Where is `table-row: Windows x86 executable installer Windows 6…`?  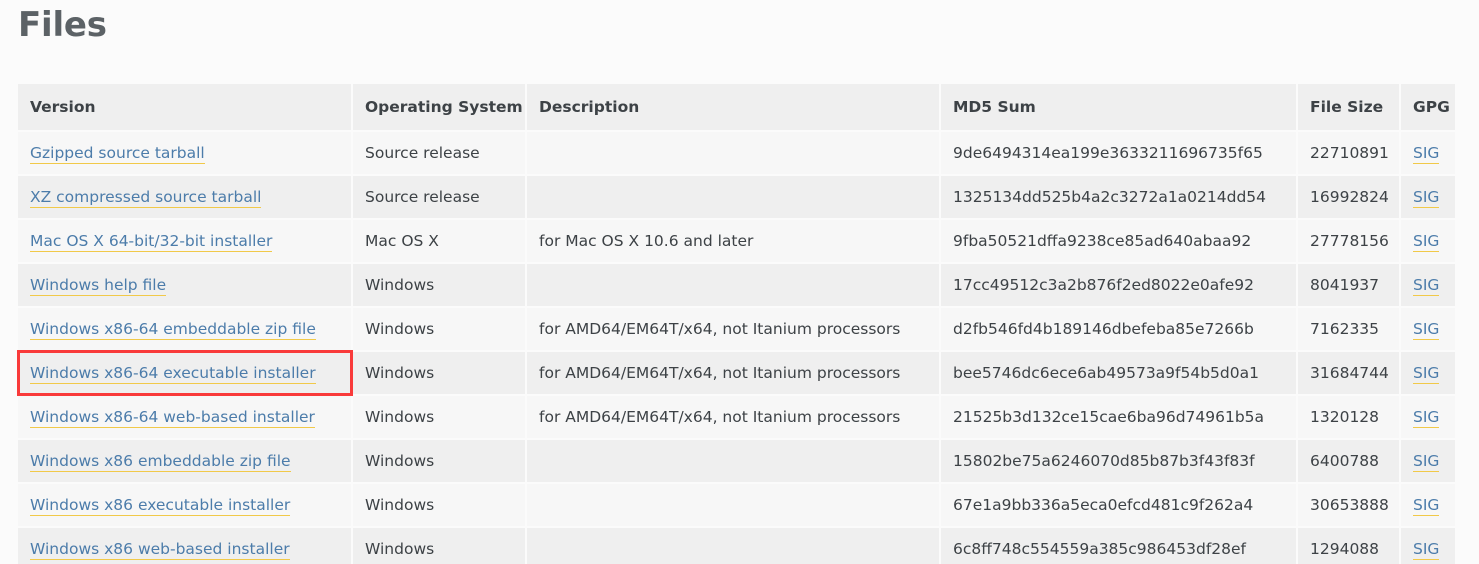 table-row: Windows x86 executable installer Windows 6… is located at coordinates (736, 505).